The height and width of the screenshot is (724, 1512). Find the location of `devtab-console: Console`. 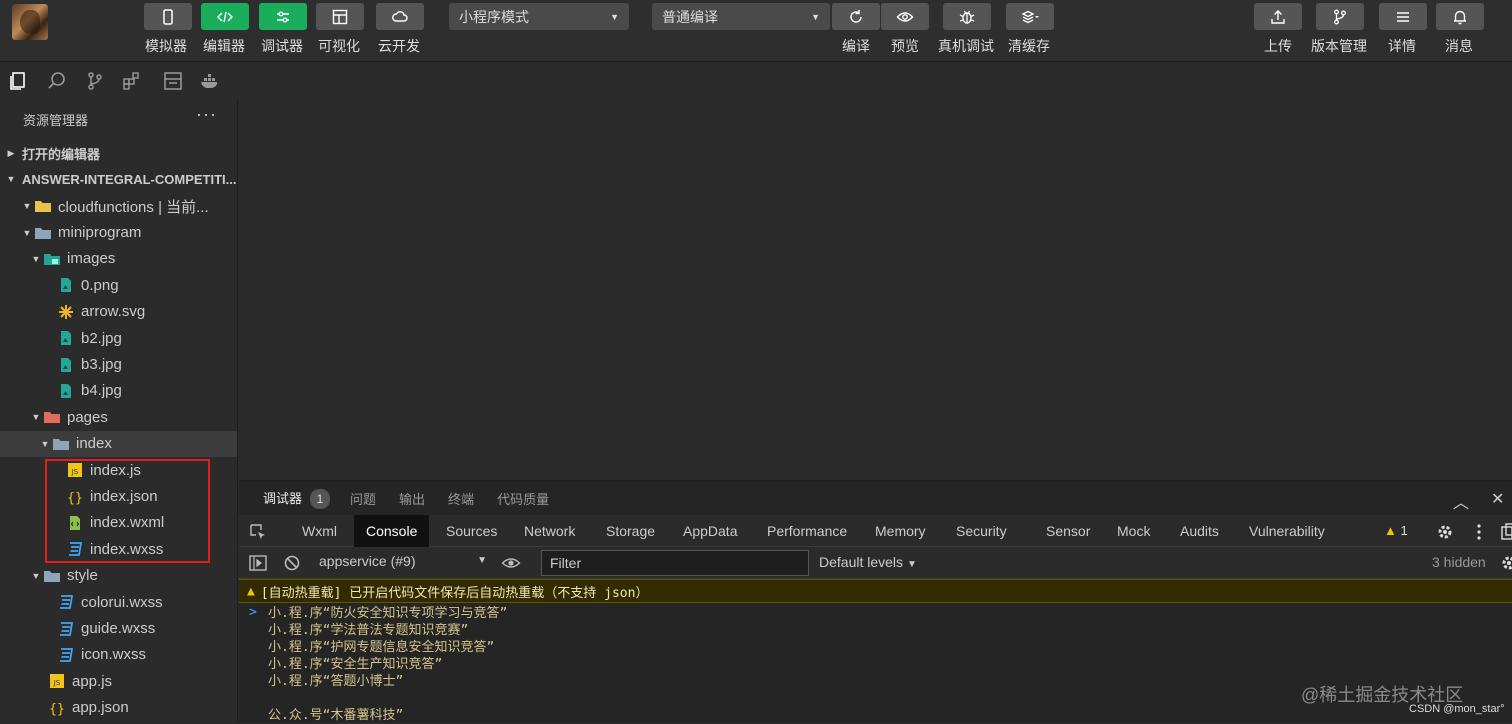

devtab-console: Console is located at coordinates (392, 531).